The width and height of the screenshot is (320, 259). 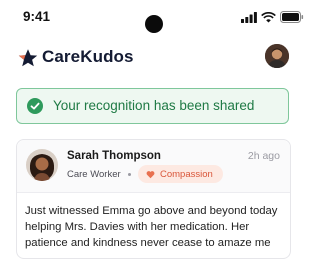 I want to click on separator-dot, so click(x=129, y=174).